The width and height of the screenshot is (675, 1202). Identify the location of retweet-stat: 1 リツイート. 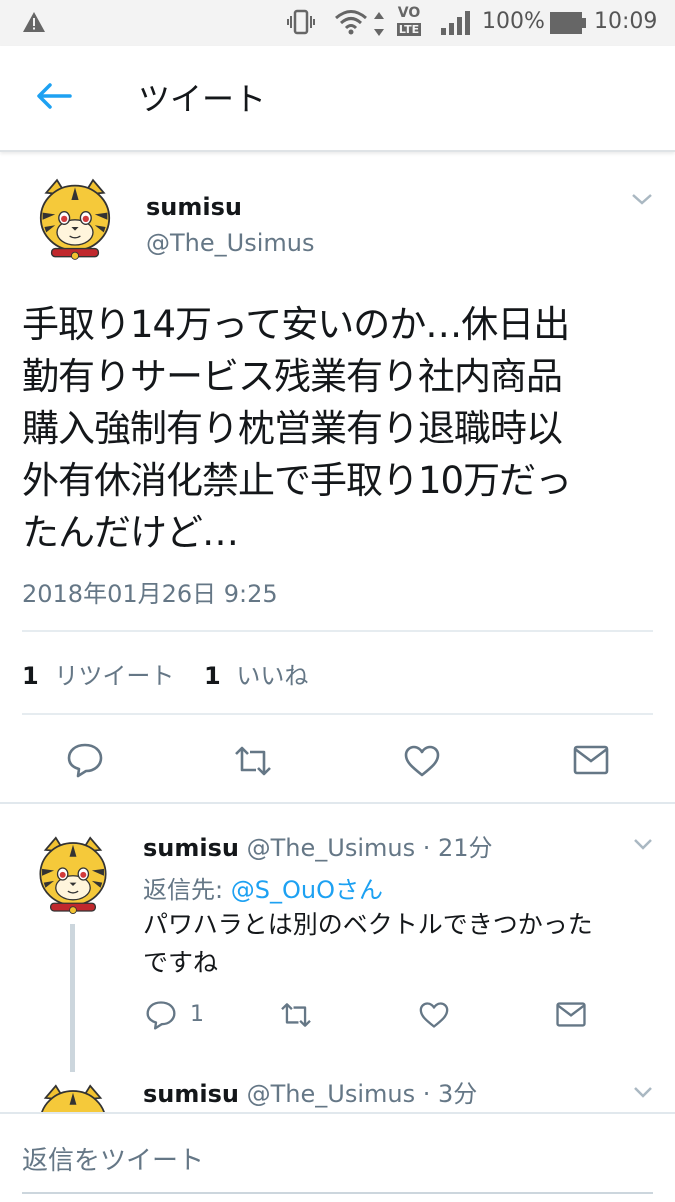
(102, 676).